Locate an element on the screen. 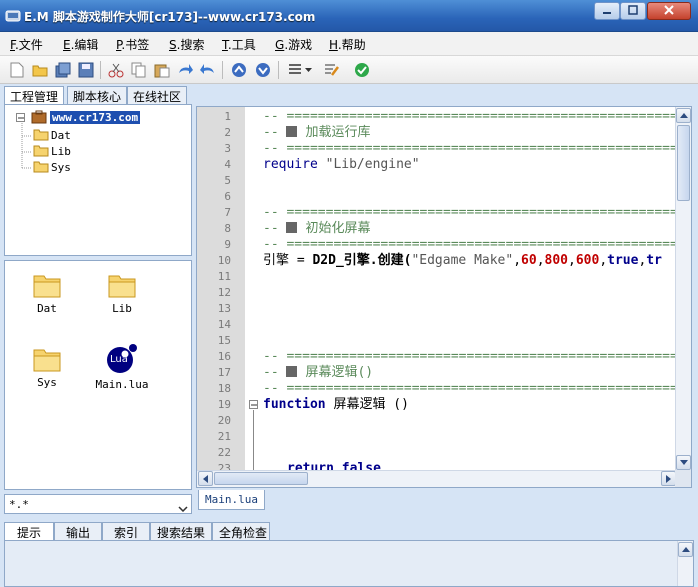 The width and height of the screenshot is (698, 587). scroll-down-icon is located at coordinates (683, 462).